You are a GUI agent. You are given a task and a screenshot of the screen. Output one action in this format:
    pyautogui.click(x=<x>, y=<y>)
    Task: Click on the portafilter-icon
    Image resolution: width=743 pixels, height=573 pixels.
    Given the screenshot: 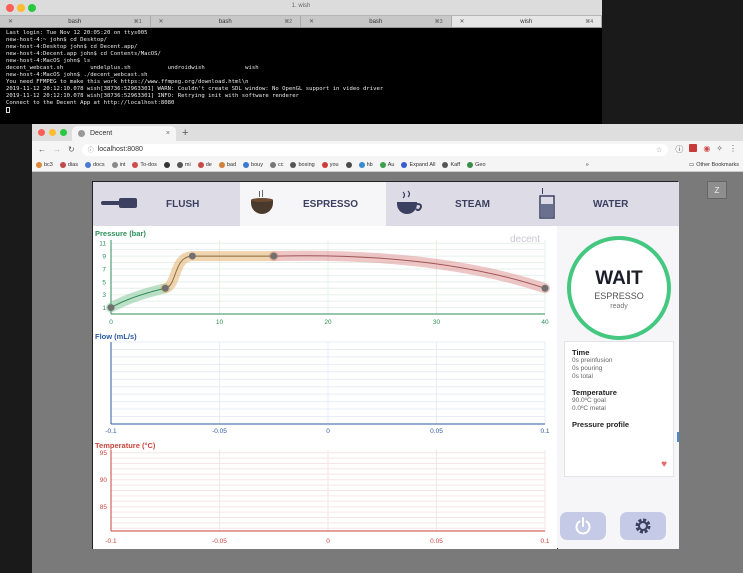 What is the action you would take?
    pyautogui.click(x=119, y=203)
    